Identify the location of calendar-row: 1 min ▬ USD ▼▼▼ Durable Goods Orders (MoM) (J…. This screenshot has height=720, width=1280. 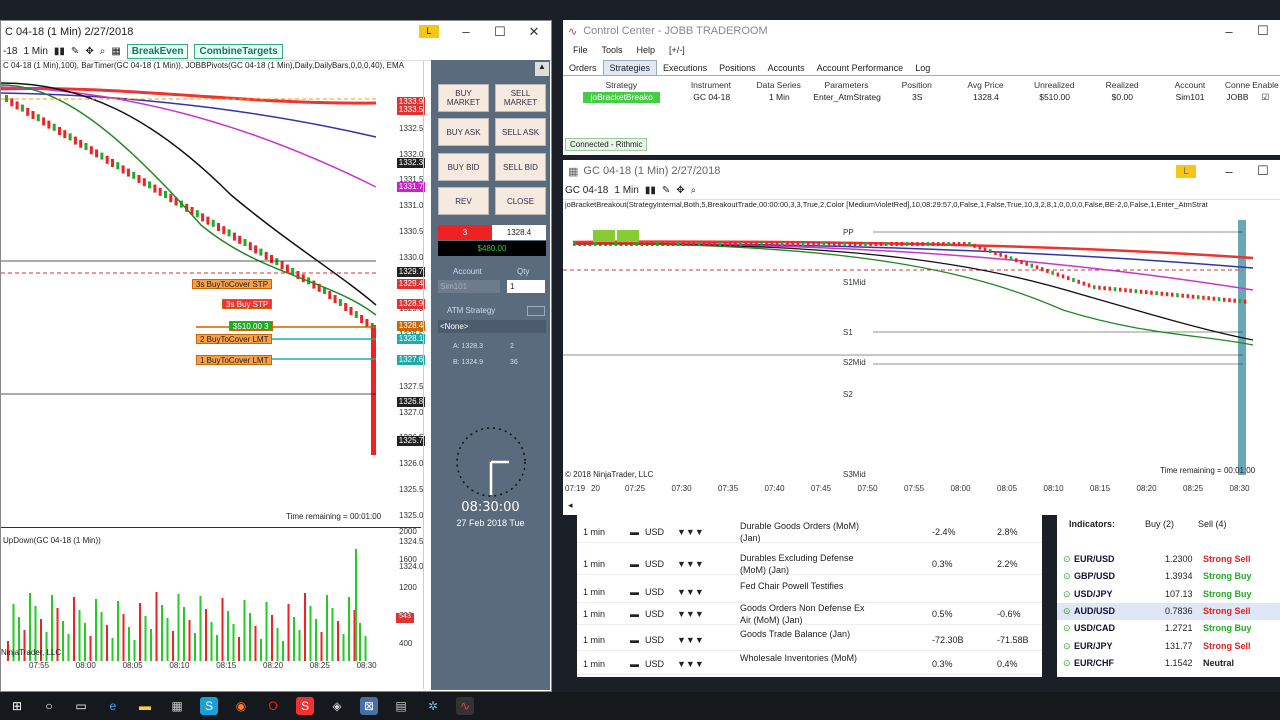
(809, 531).